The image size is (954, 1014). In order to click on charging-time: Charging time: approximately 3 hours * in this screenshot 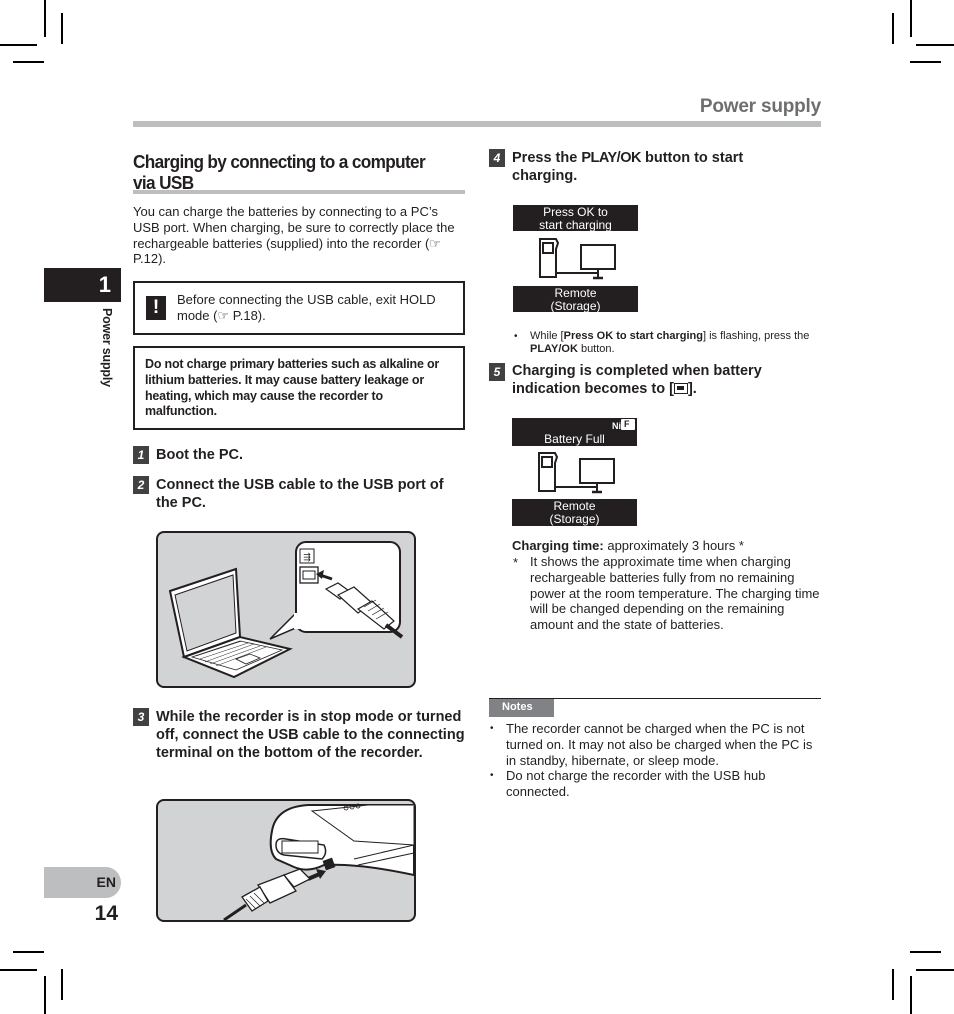, I will do `click(668, 546)`.